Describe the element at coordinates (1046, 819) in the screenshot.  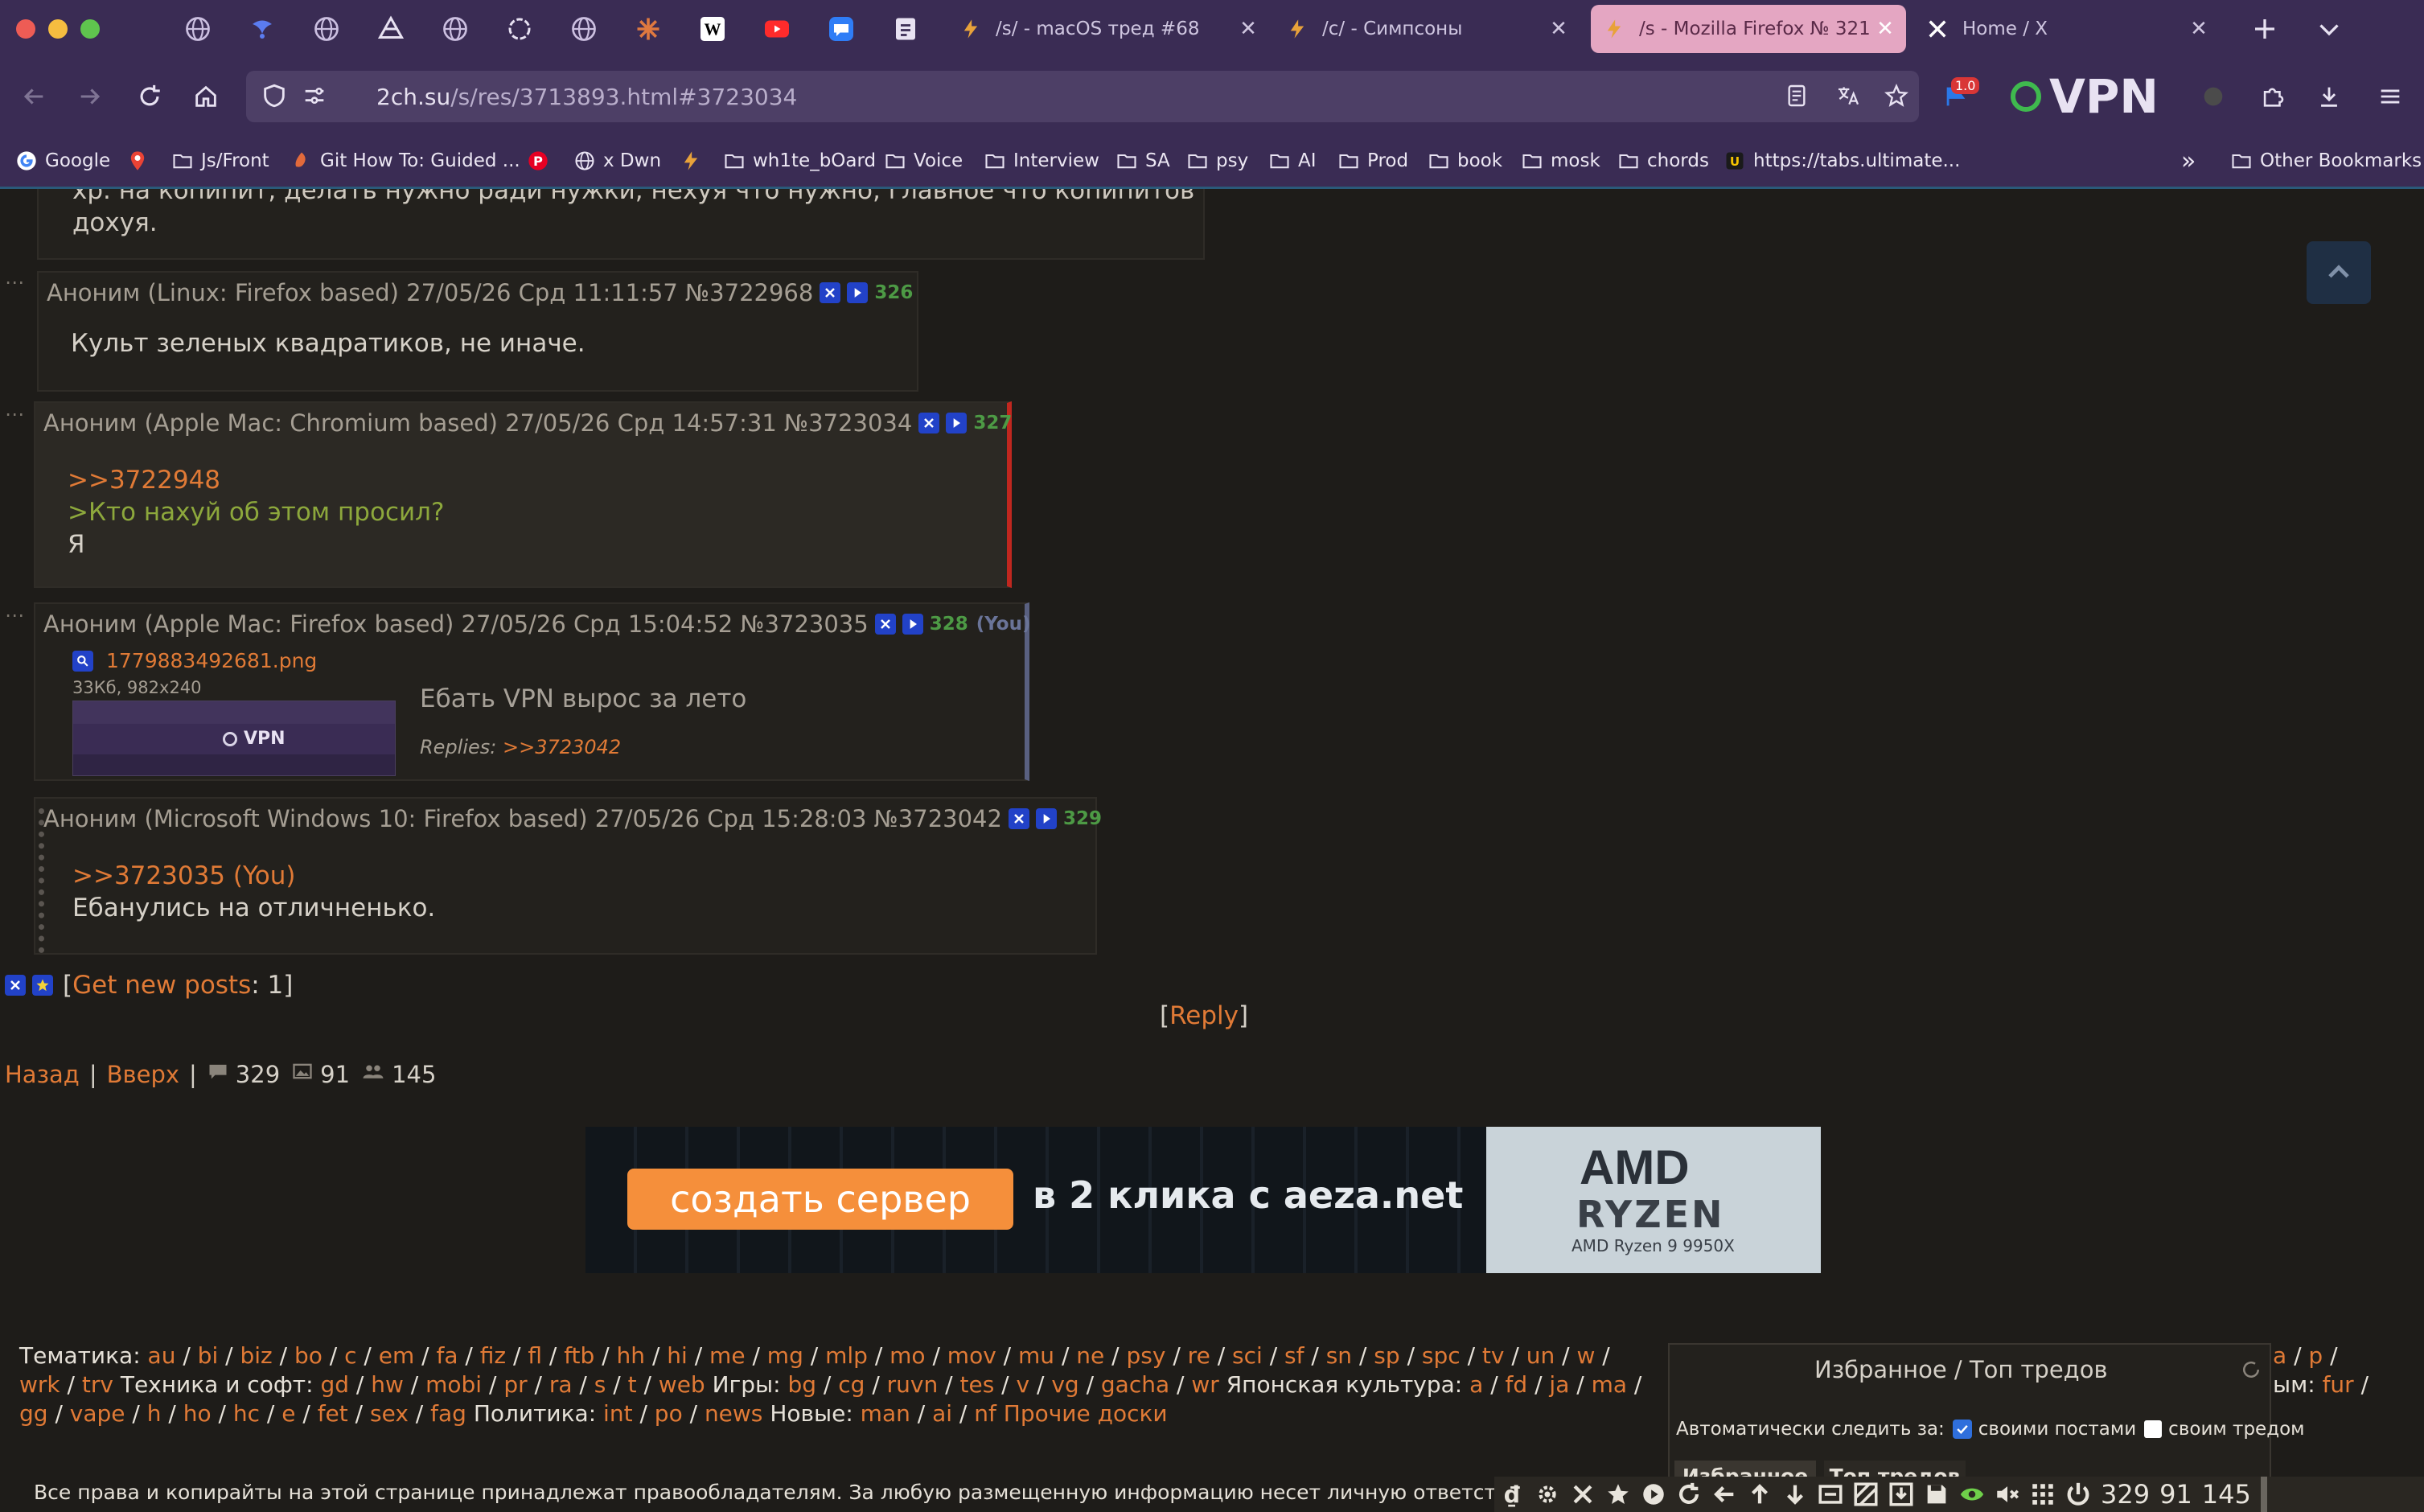
I see `play-icon` at that location.